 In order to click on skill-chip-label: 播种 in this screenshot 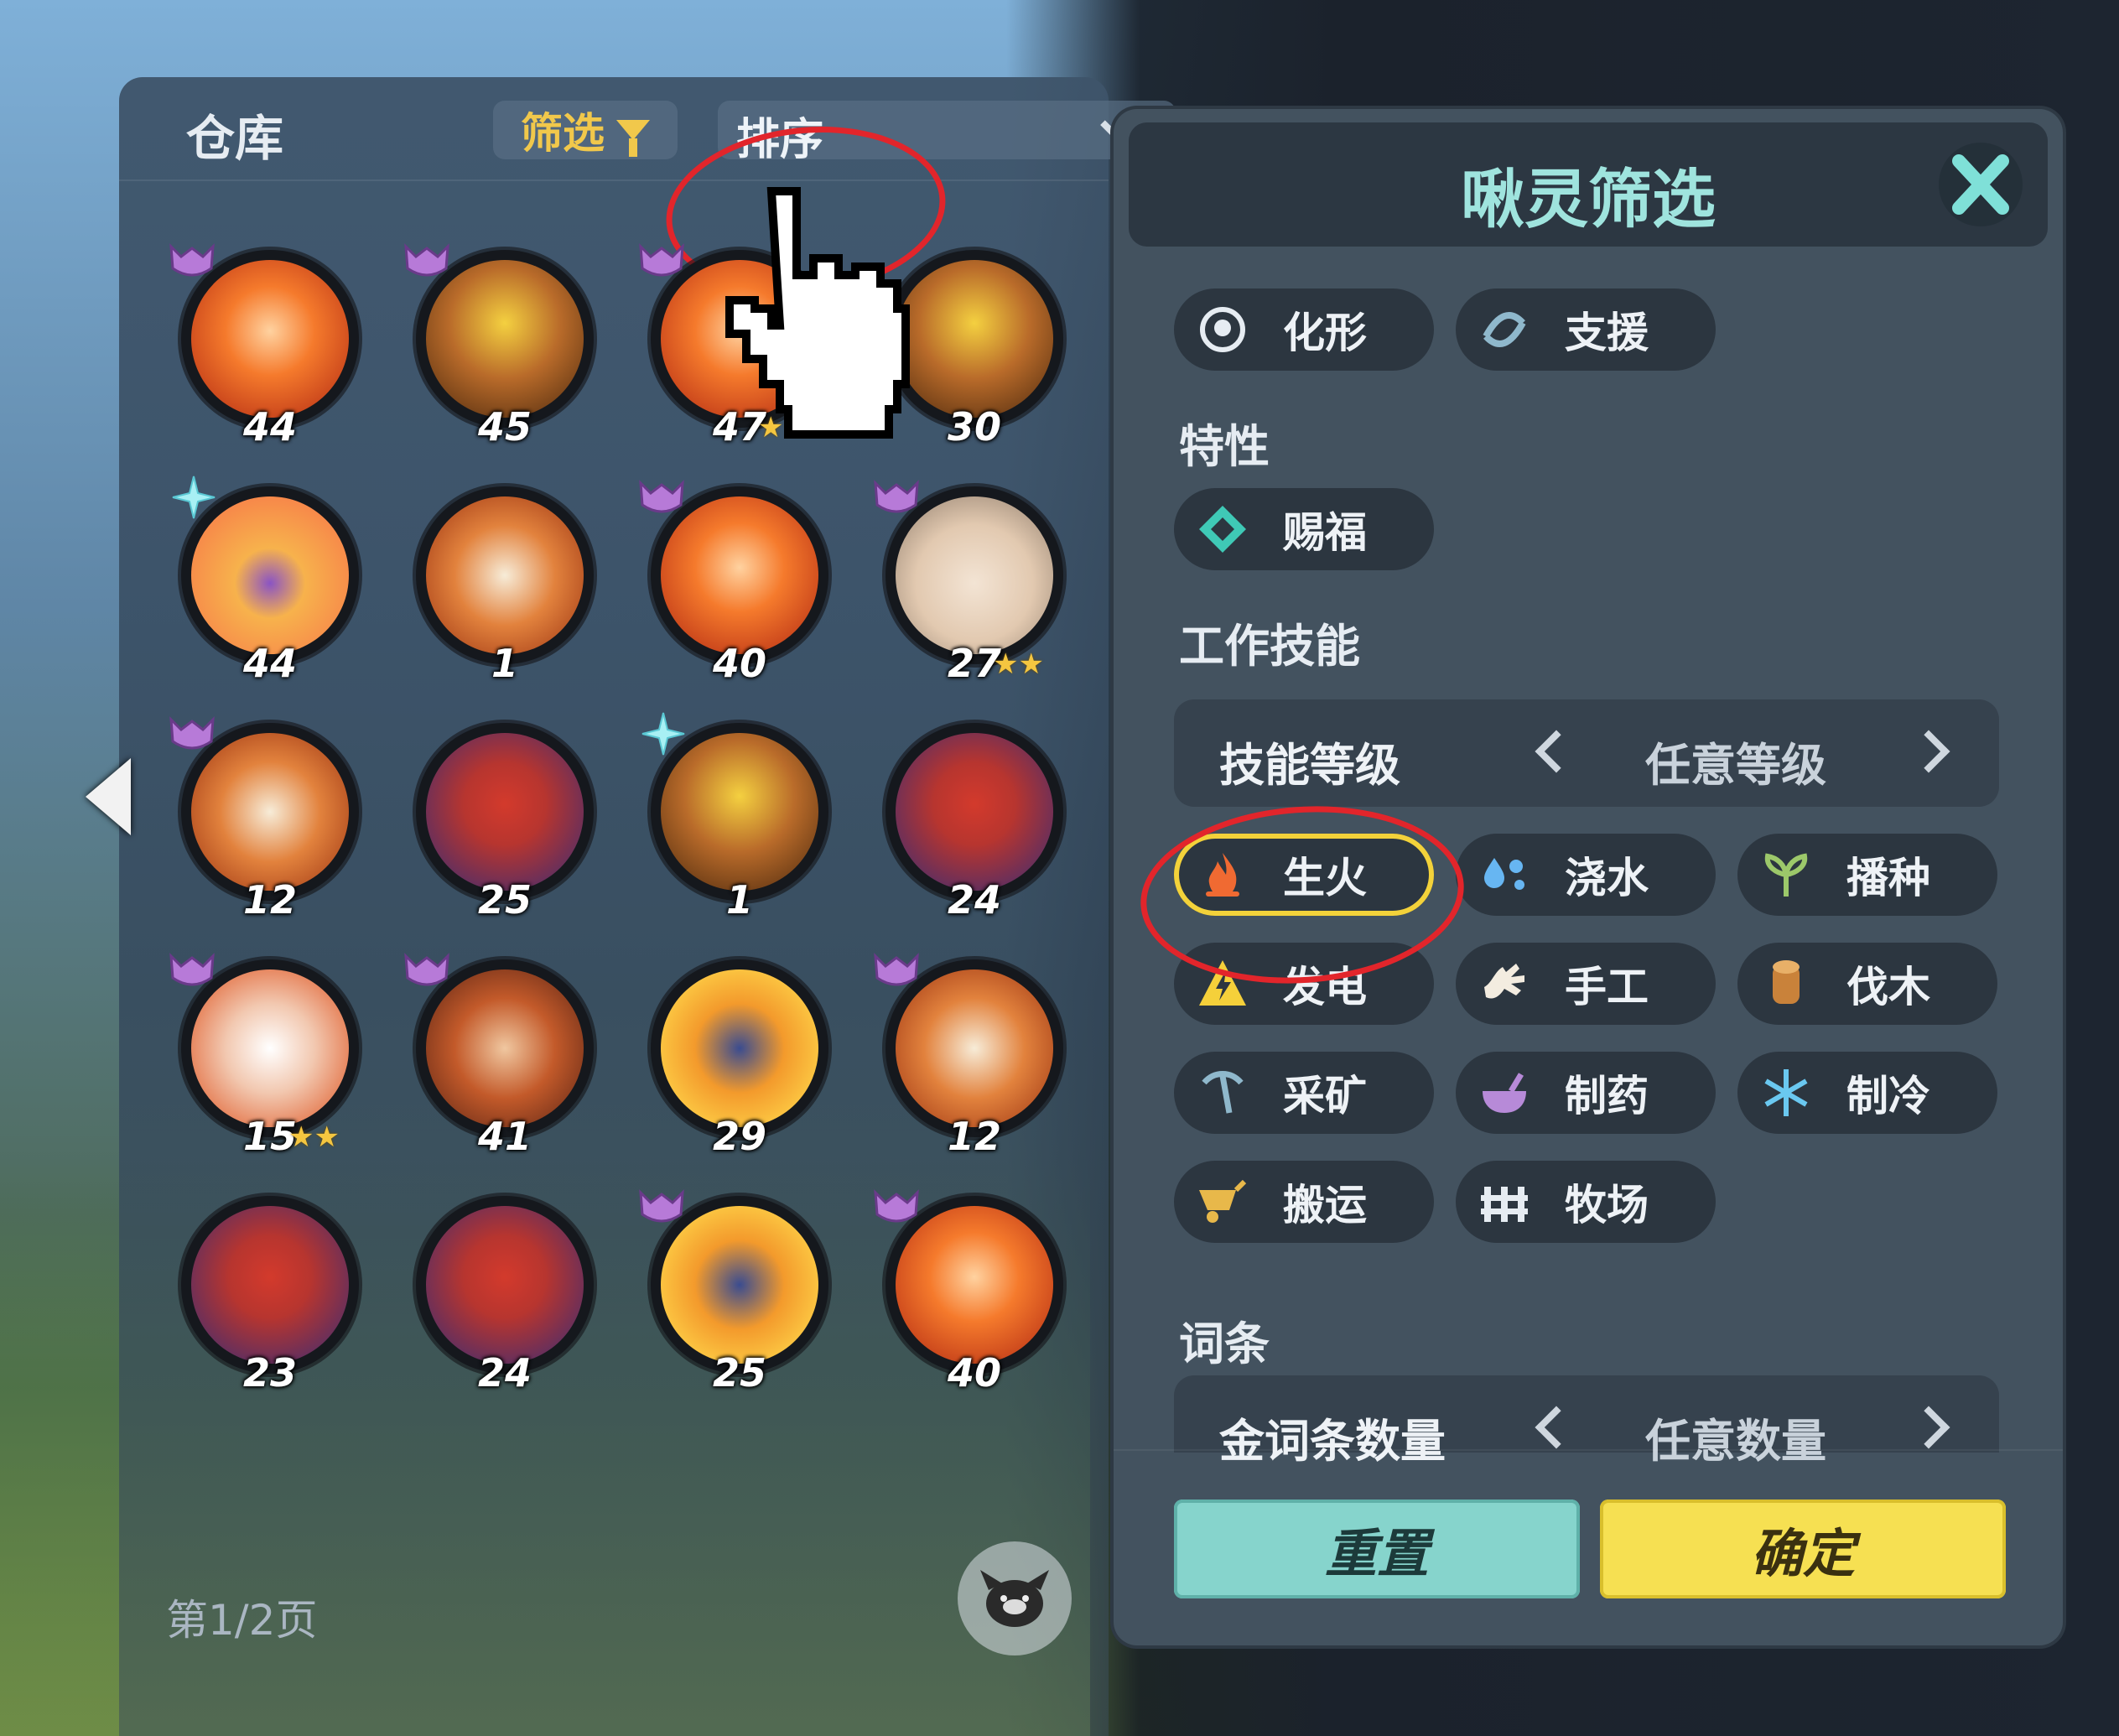, I will do `click(1888, 878)`.